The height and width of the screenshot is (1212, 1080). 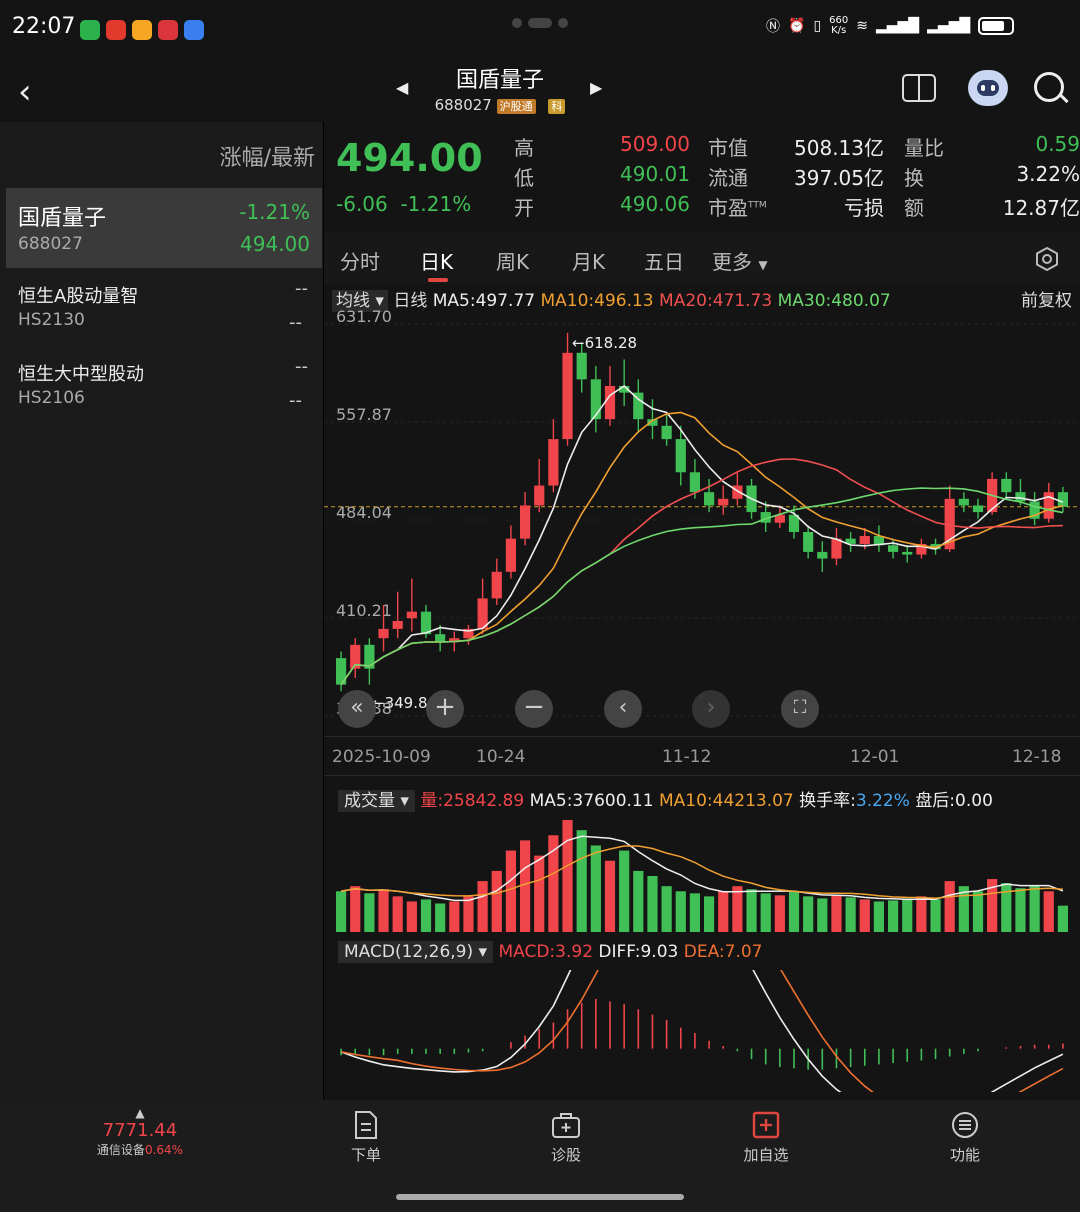 What do you see at coordinates (90, 30) in the screenshot?
I see `wechat-icon` at bounding box center [90, 30].